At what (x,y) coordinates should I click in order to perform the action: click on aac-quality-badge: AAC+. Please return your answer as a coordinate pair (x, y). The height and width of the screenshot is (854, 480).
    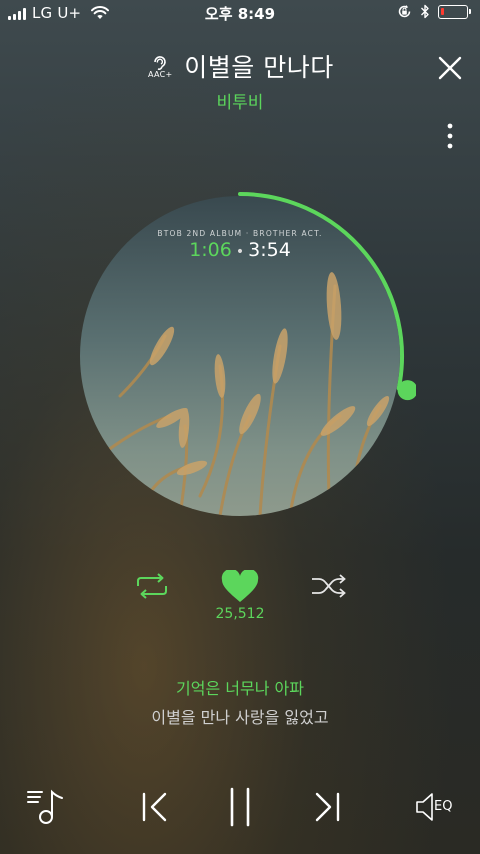
    Looking at the image, I should click on (160, 66).